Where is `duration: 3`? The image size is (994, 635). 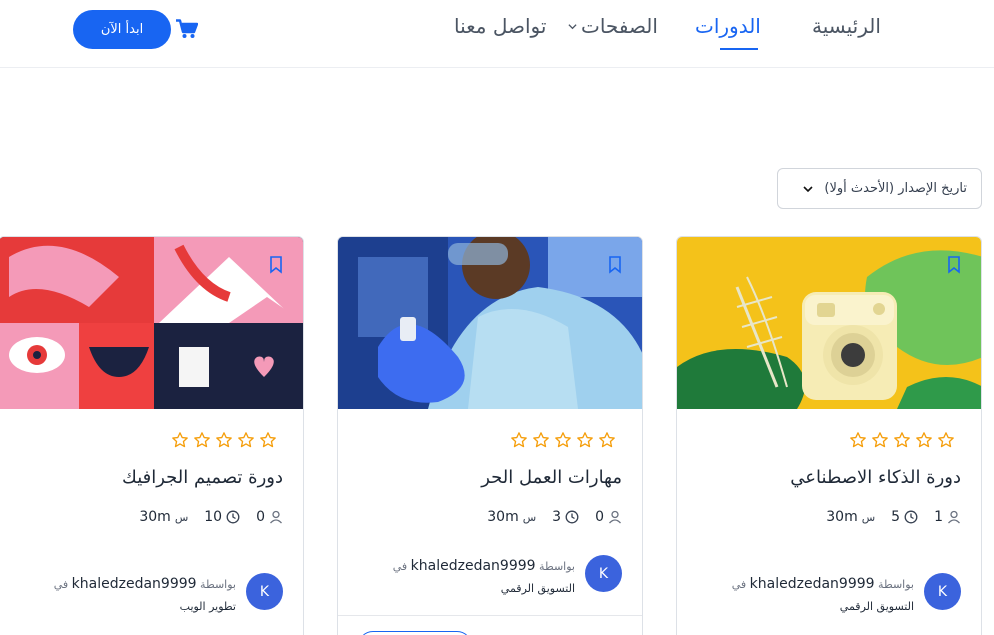
duration: 3 is located at coordinates (565, 517).